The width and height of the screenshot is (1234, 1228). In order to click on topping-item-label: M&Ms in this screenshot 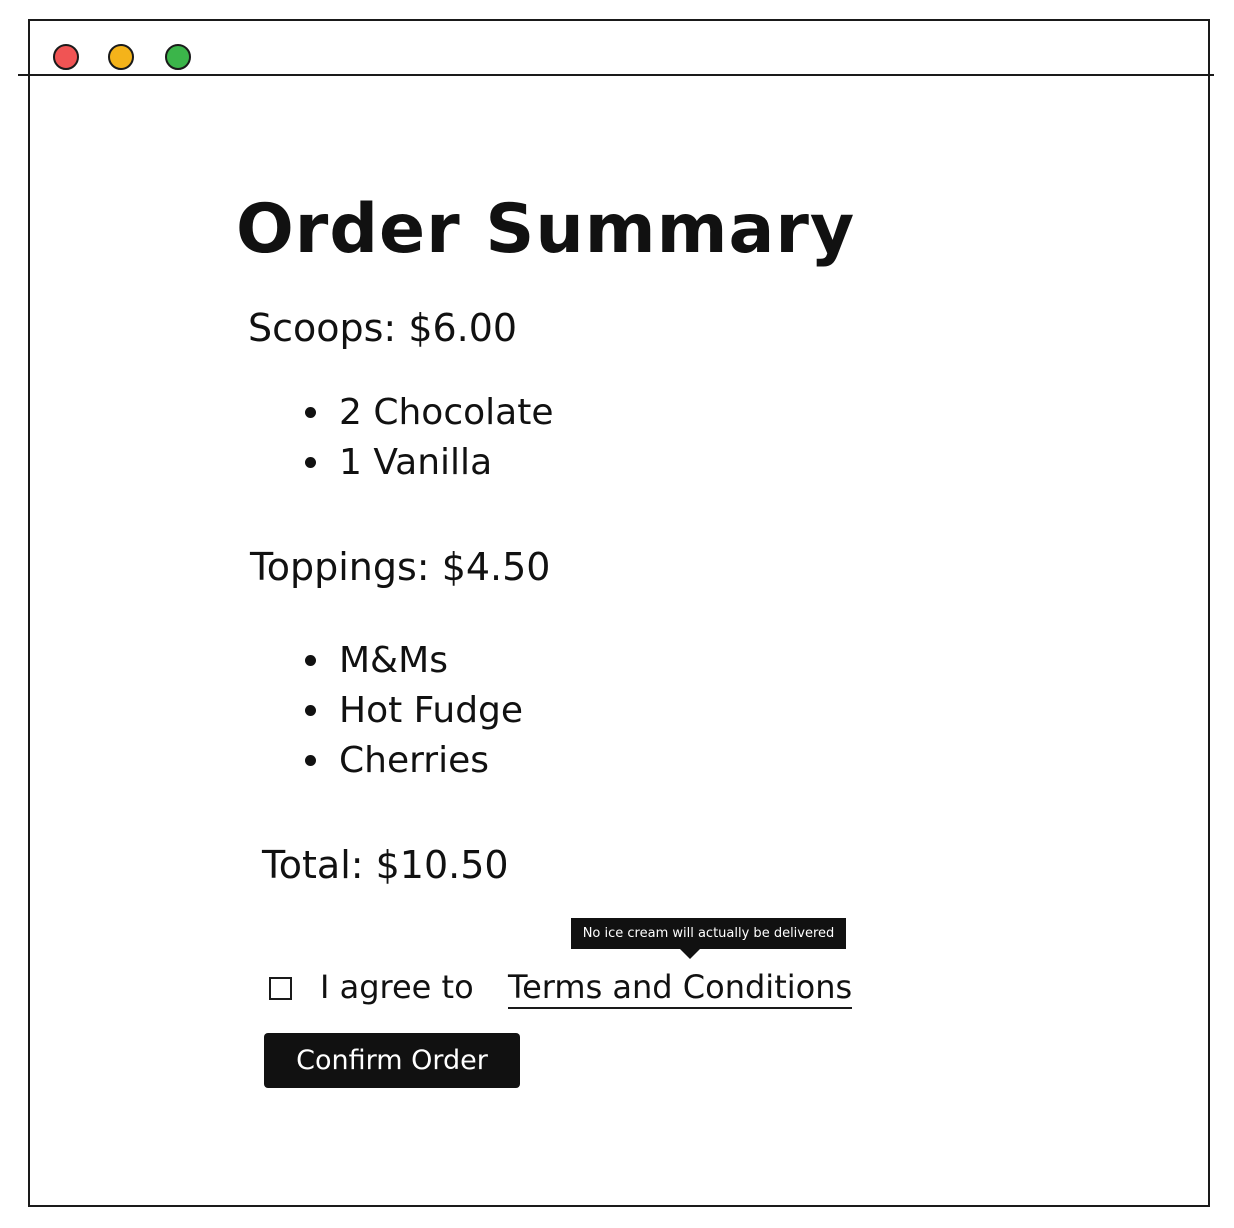, I will do `click(393, 660)`.